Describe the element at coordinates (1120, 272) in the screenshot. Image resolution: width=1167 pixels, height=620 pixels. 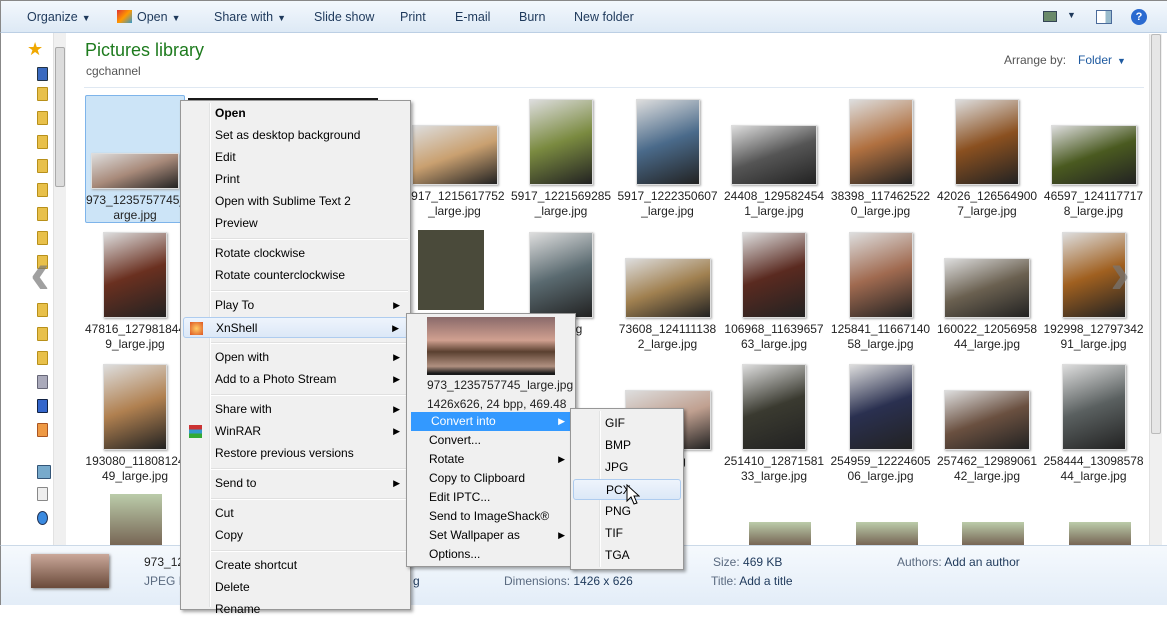
I see `next-arrow-icon: ›` at that location.